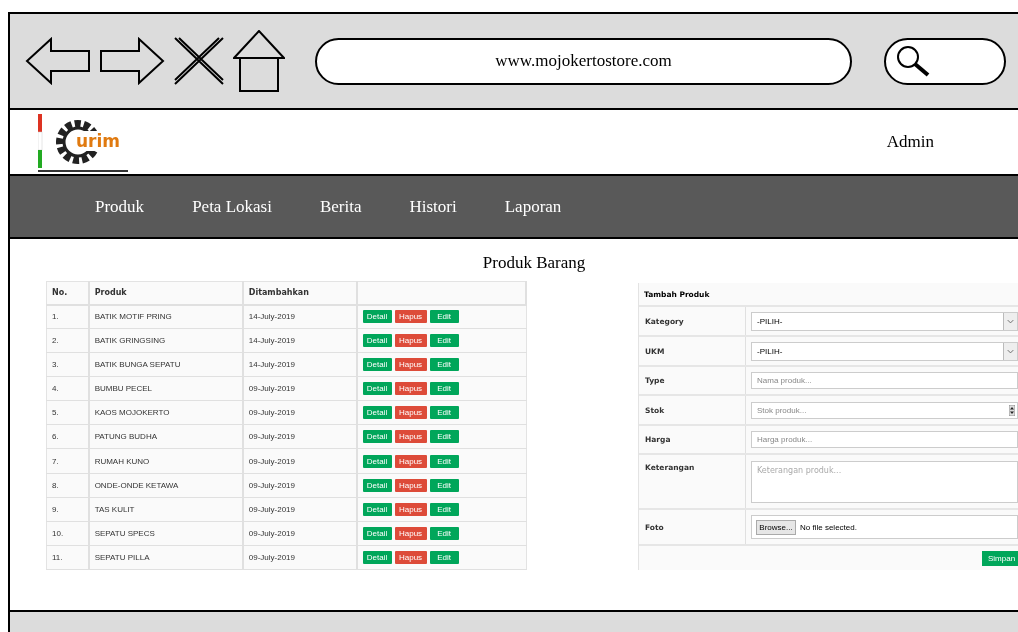 The height and width of the screenshot is (632, 1018). Describe the element at coordinates (340, 206) in the screenshot. I see `nav-link: Berita` at that location.